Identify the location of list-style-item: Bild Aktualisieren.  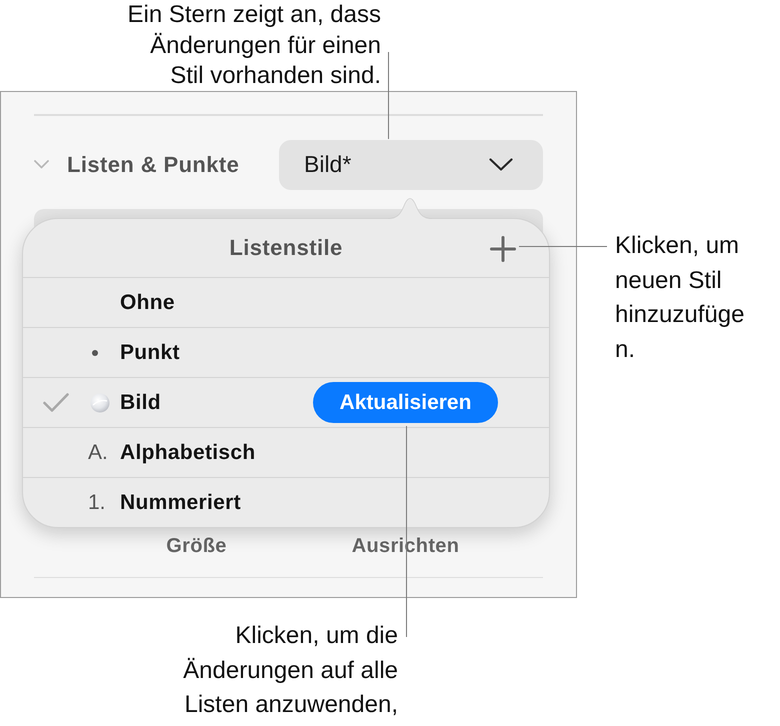
(286, 402).